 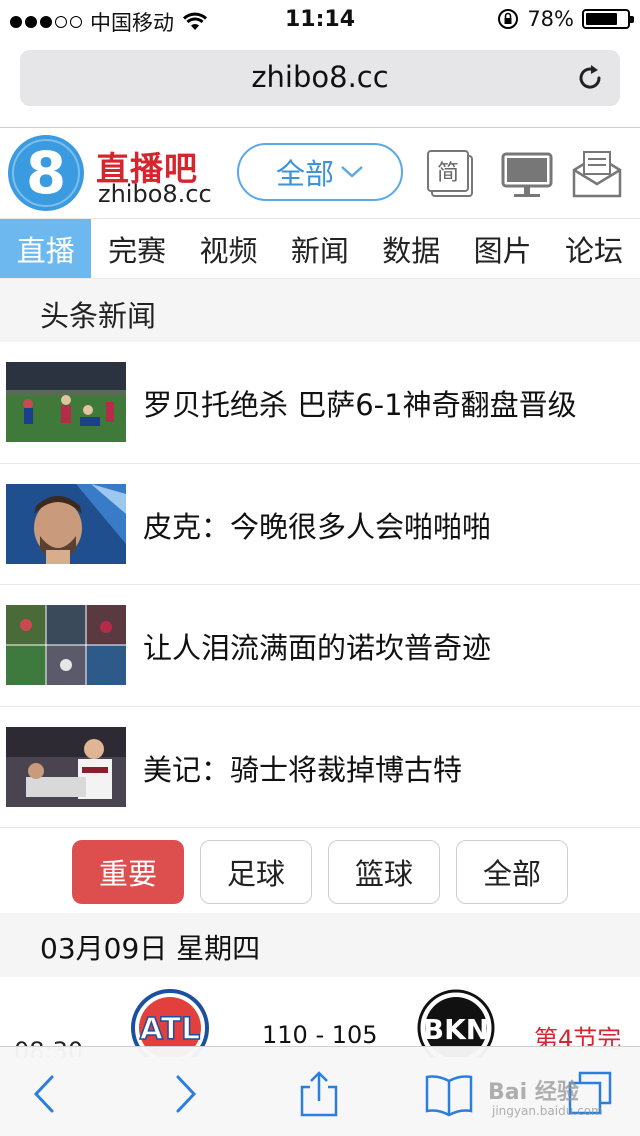 What do you see at coordinates (136, 249) in the screenshot?
I see `nav-tab-finished: 完赛` at bounding box center [136, 249].